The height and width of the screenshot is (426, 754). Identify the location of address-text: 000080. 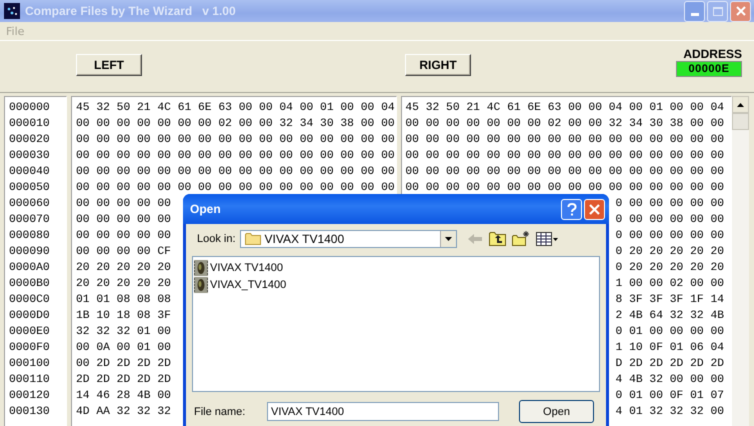
(29, 236).